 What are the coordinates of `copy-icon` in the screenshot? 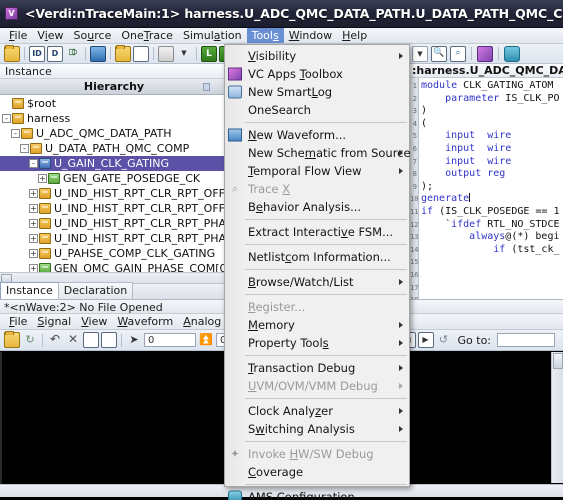 It's located at (91, 340).